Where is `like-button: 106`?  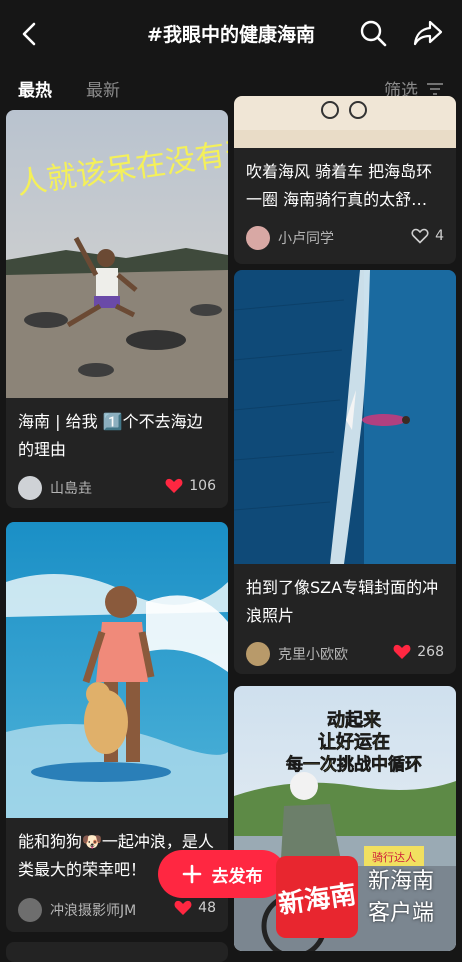 like-button: 106 is located at coordinates (190, 486).